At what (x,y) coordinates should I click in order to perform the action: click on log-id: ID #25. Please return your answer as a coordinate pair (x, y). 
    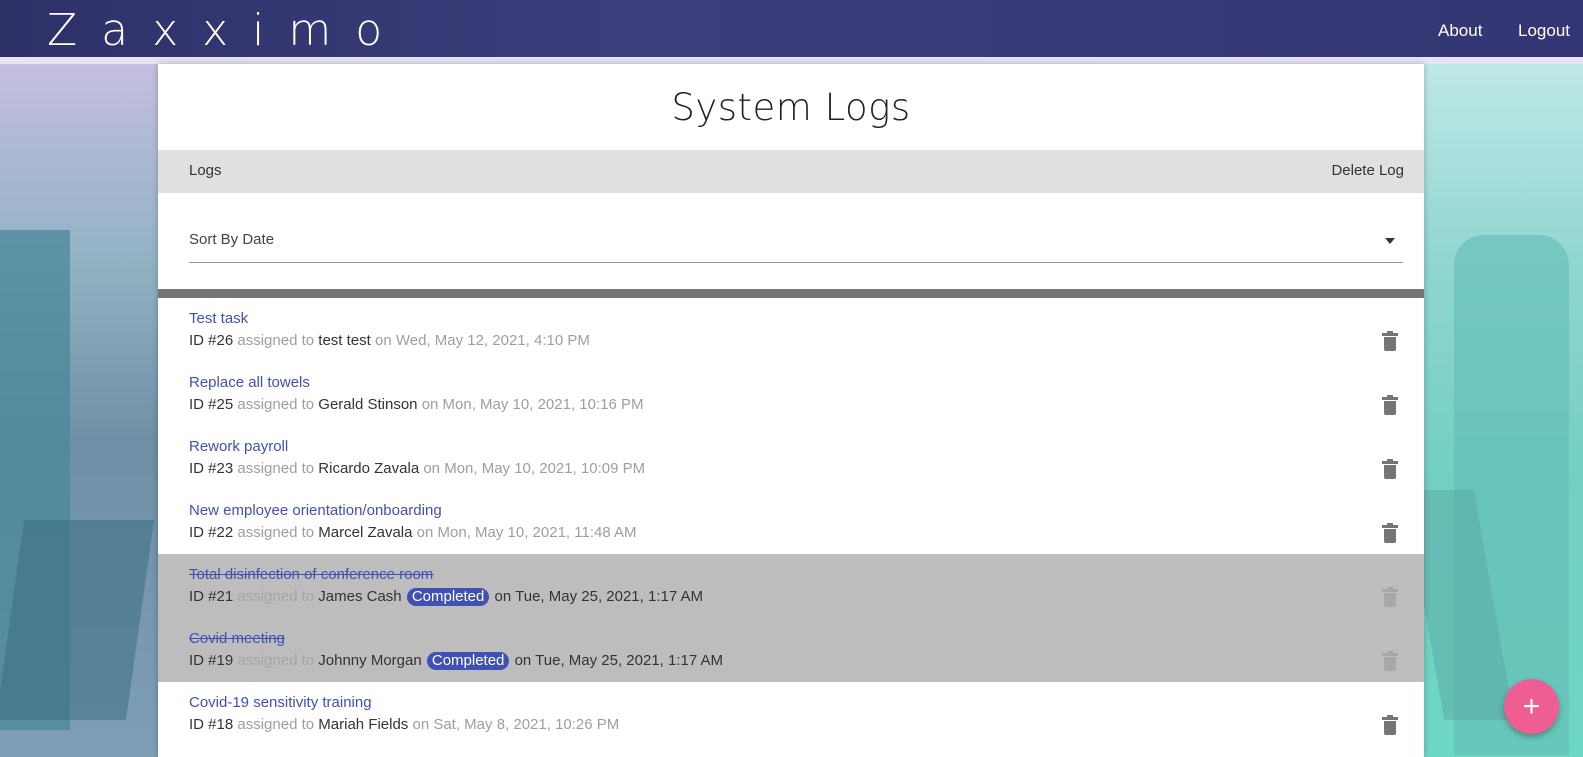
    Looking at the image, I should click on (211, 404).